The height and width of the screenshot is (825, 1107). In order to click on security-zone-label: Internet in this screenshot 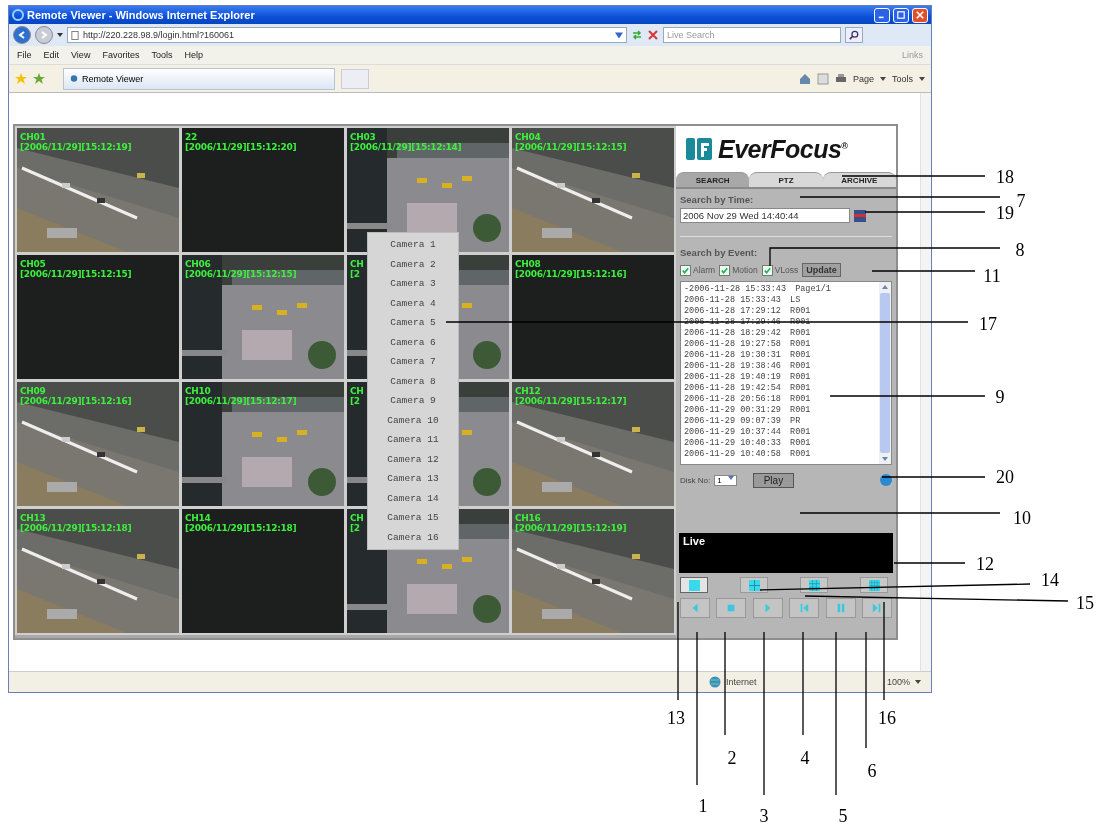, I will do `click(741, 682)`.